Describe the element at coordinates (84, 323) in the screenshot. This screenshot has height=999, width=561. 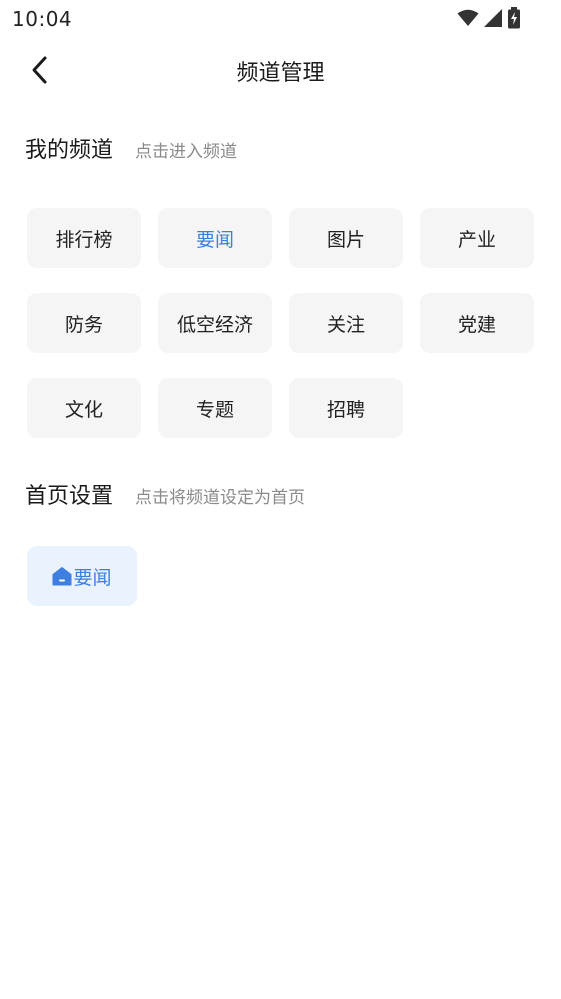
I see `channel-chip: 防务` at that location.